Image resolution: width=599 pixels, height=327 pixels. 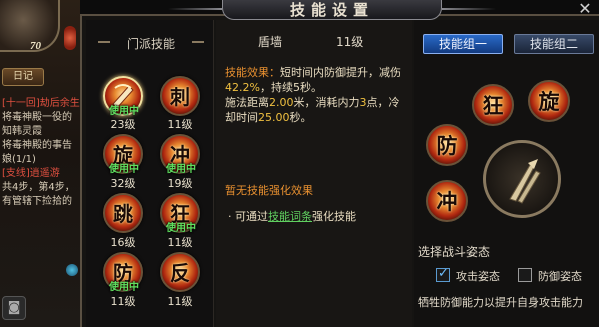 I want to click on enhance-suffix: 强化技能, so click(x=334, y=216).